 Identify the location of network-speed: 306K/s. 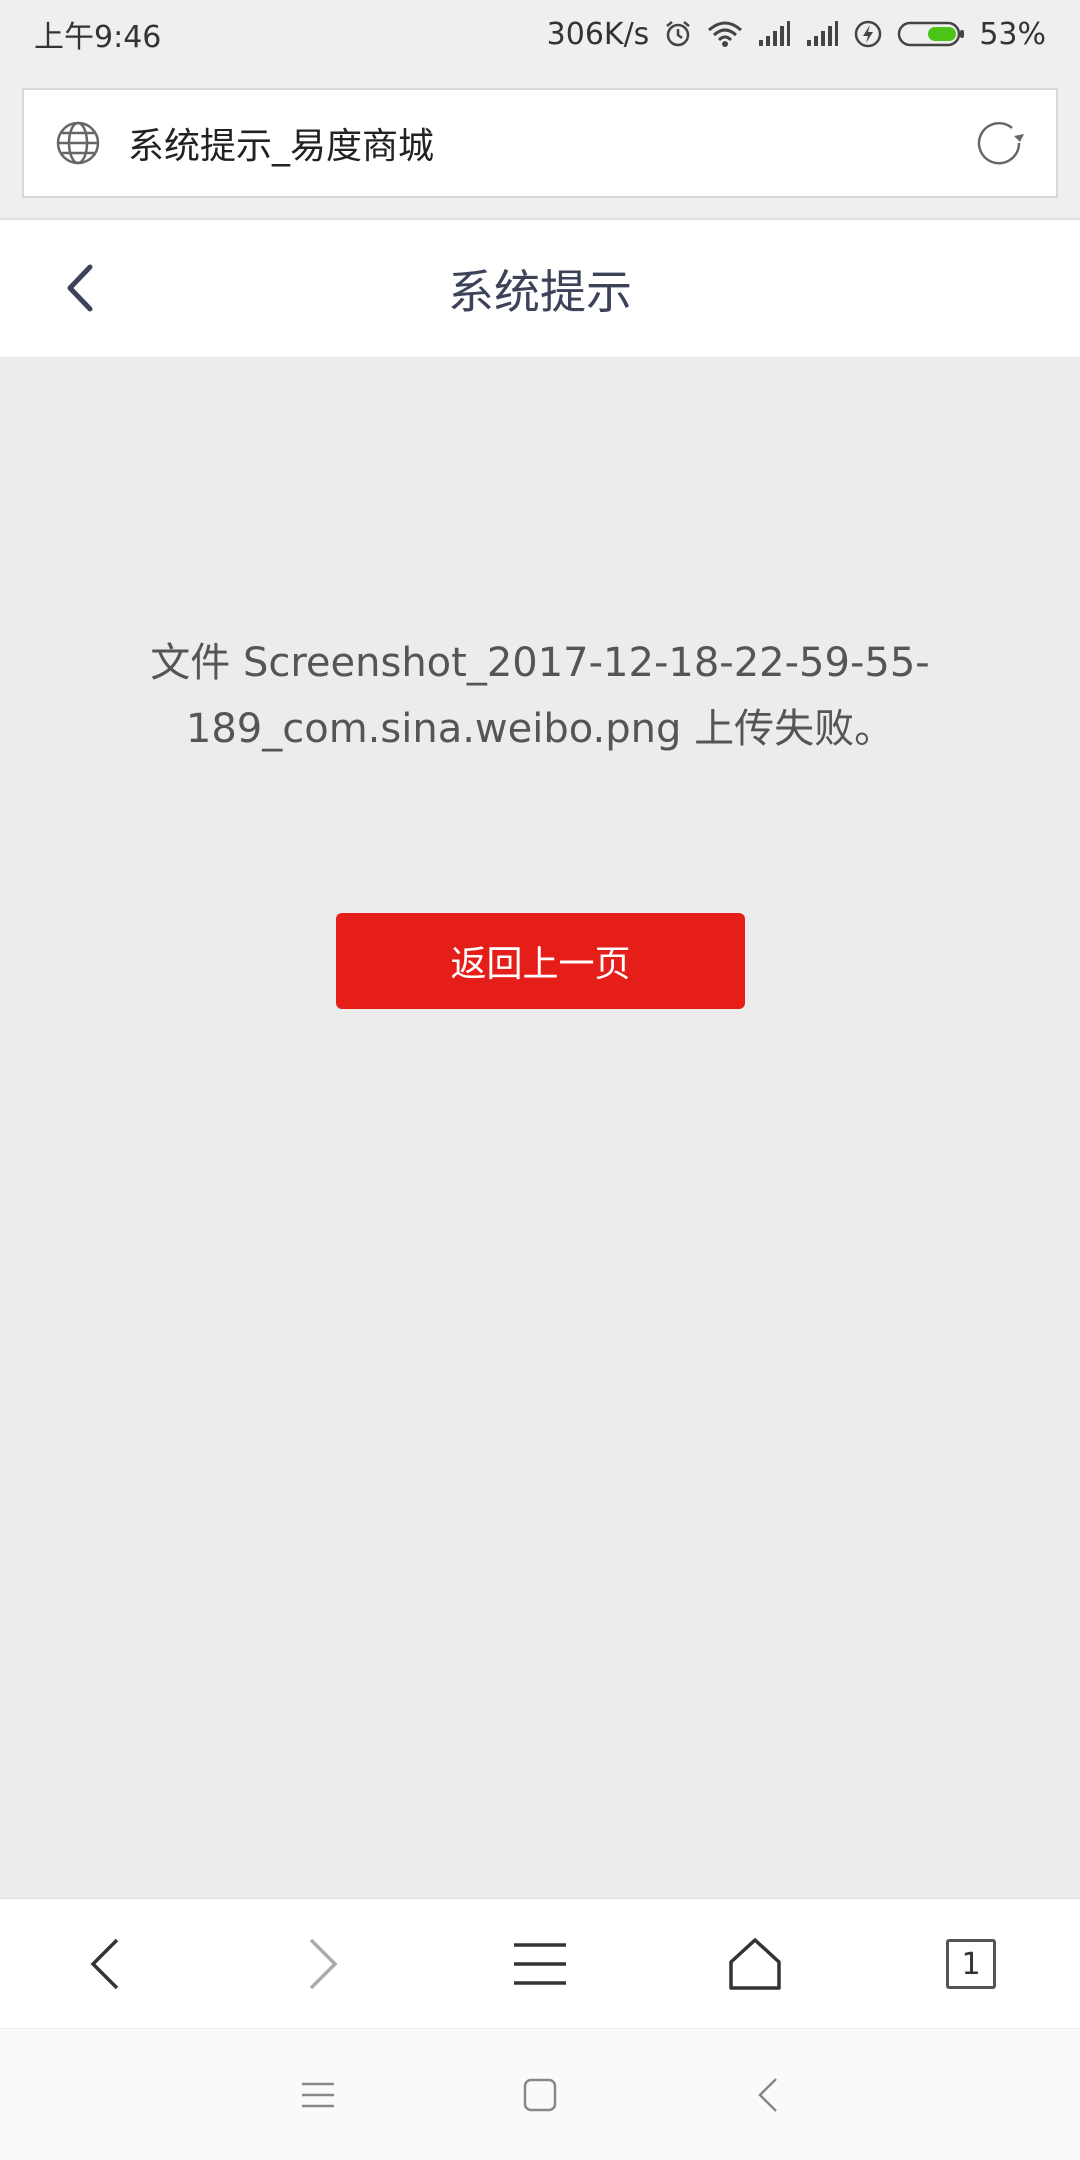
(598, 34).